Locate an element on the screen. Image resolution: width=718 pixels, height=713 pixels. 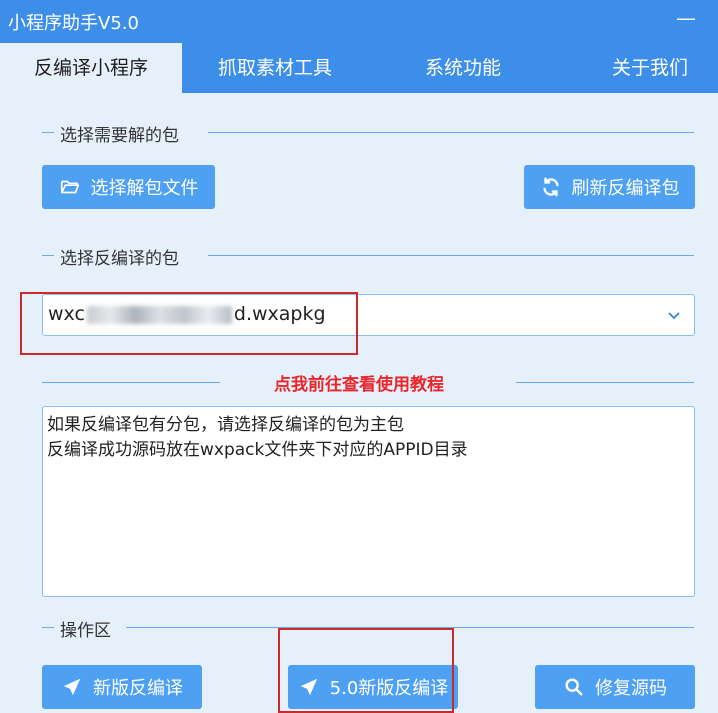
tab-about: 关于我们 is located at coordinates (641, 68).